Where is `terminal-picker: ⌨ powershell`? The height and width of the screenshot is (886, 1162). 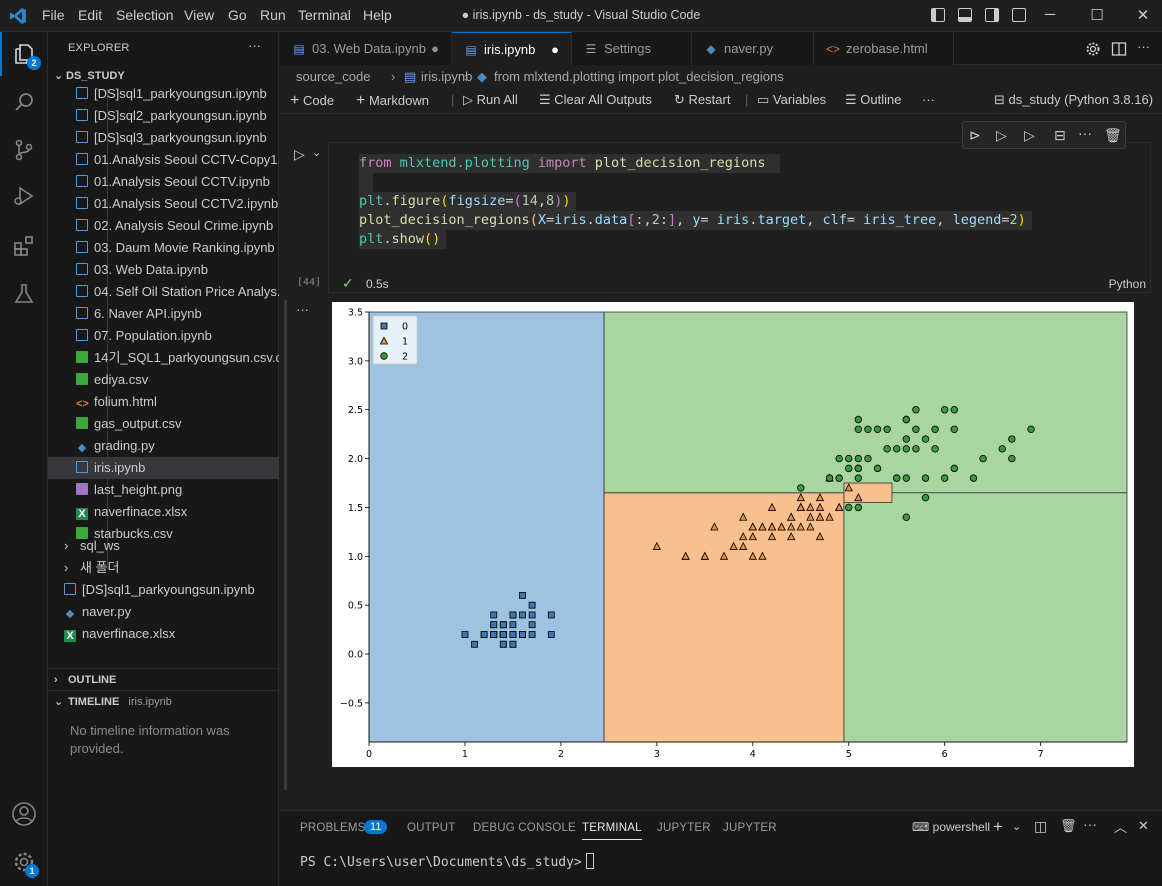
terminal-picker: ⌨ powershell is located at coordinates (951, 827).